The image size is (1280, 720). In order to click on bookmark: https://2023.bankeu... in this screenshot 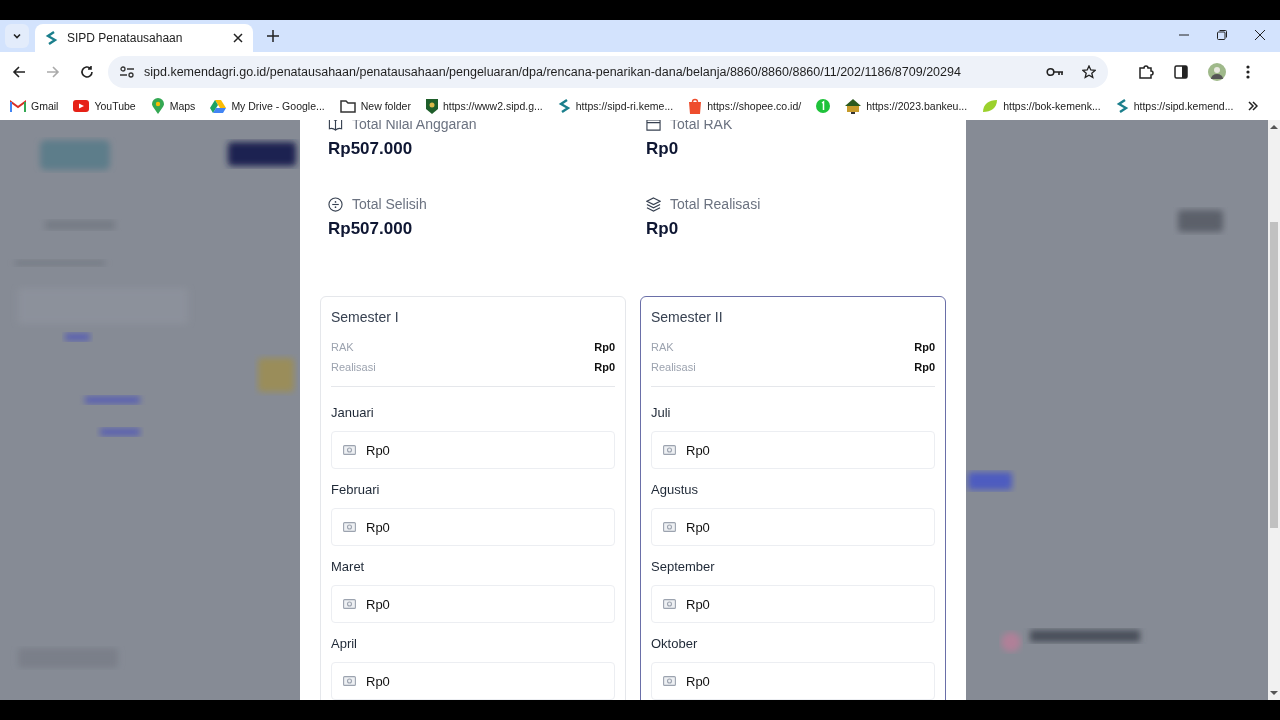, I will do `click(906, 106)`.